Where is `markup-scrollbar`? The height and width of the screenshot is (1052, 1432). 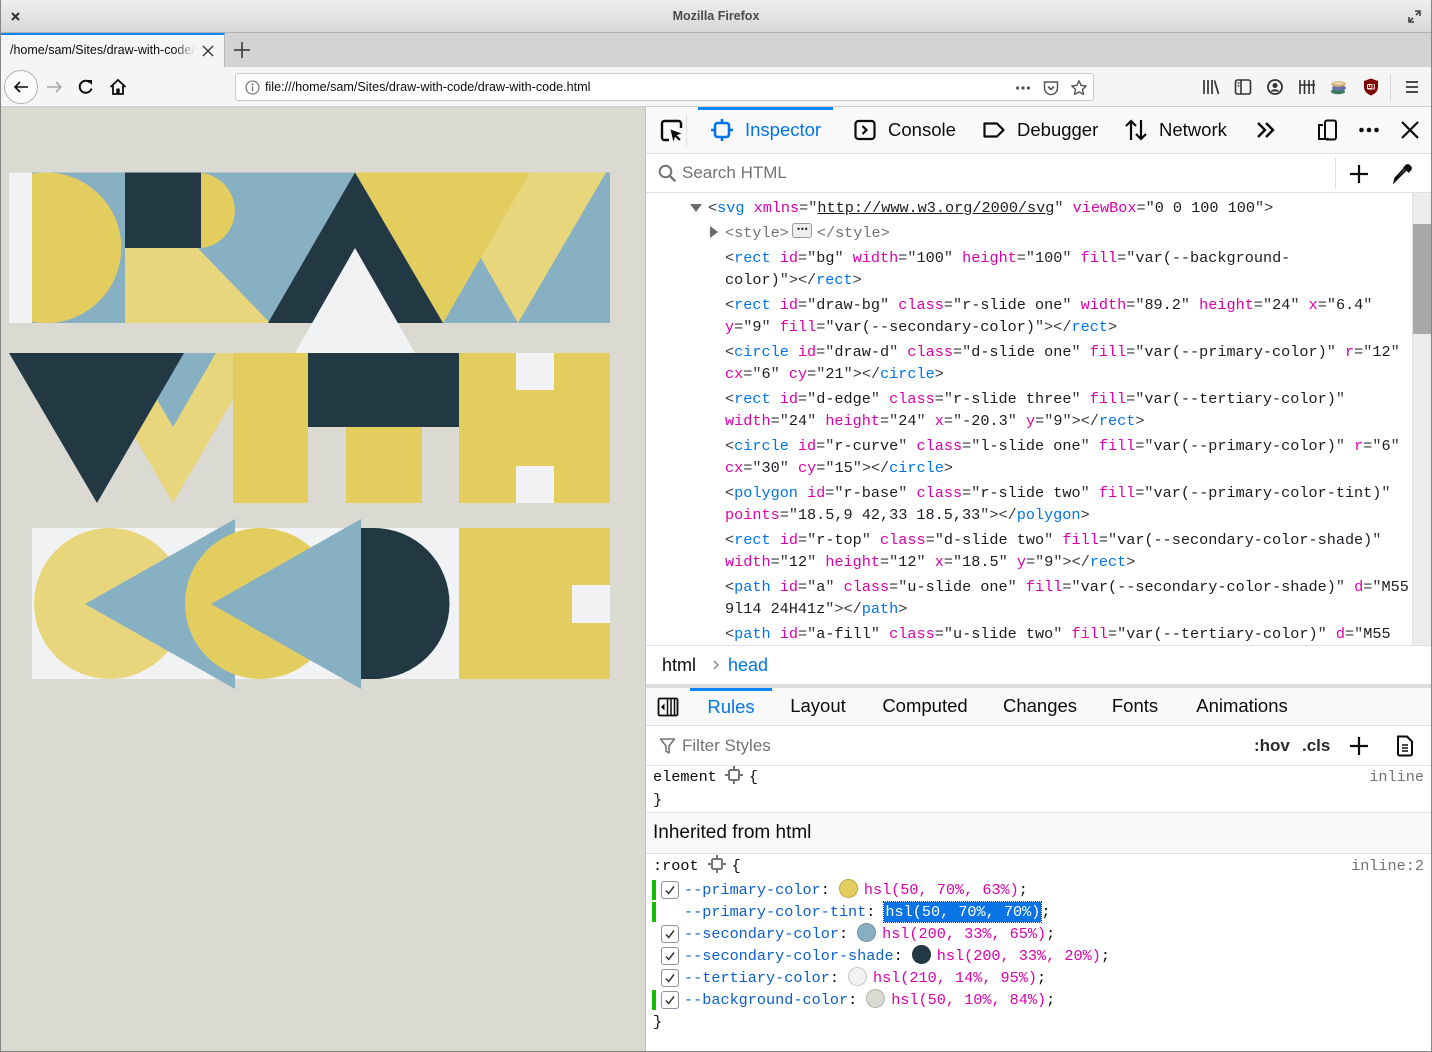 markup-scrollbar is located at coordinates (1422, 419).